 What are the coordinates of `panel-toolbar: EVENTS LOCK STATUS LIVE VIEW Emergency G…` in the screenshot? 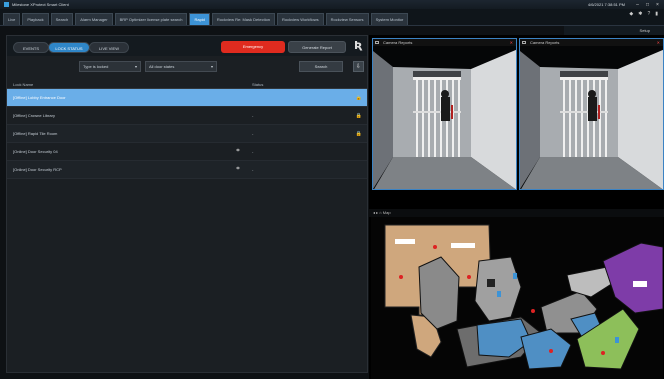 It's located at (187, 46).